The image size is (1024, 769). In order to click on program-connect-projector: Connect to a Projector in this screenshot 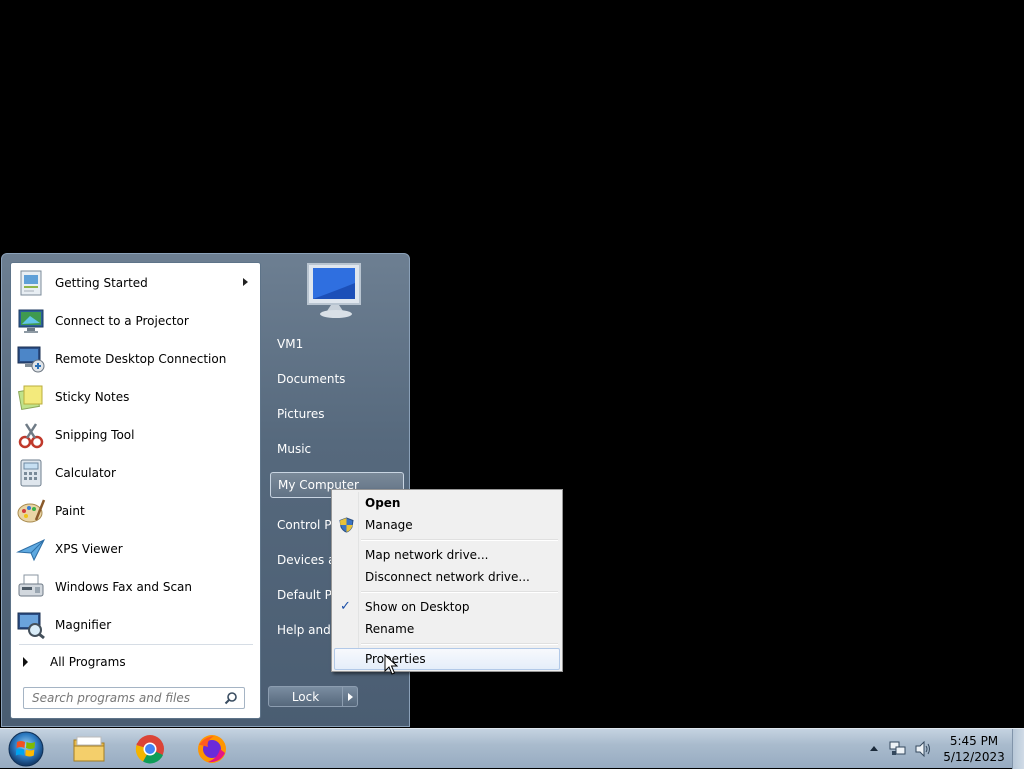, I will do `click(135, 321)`.